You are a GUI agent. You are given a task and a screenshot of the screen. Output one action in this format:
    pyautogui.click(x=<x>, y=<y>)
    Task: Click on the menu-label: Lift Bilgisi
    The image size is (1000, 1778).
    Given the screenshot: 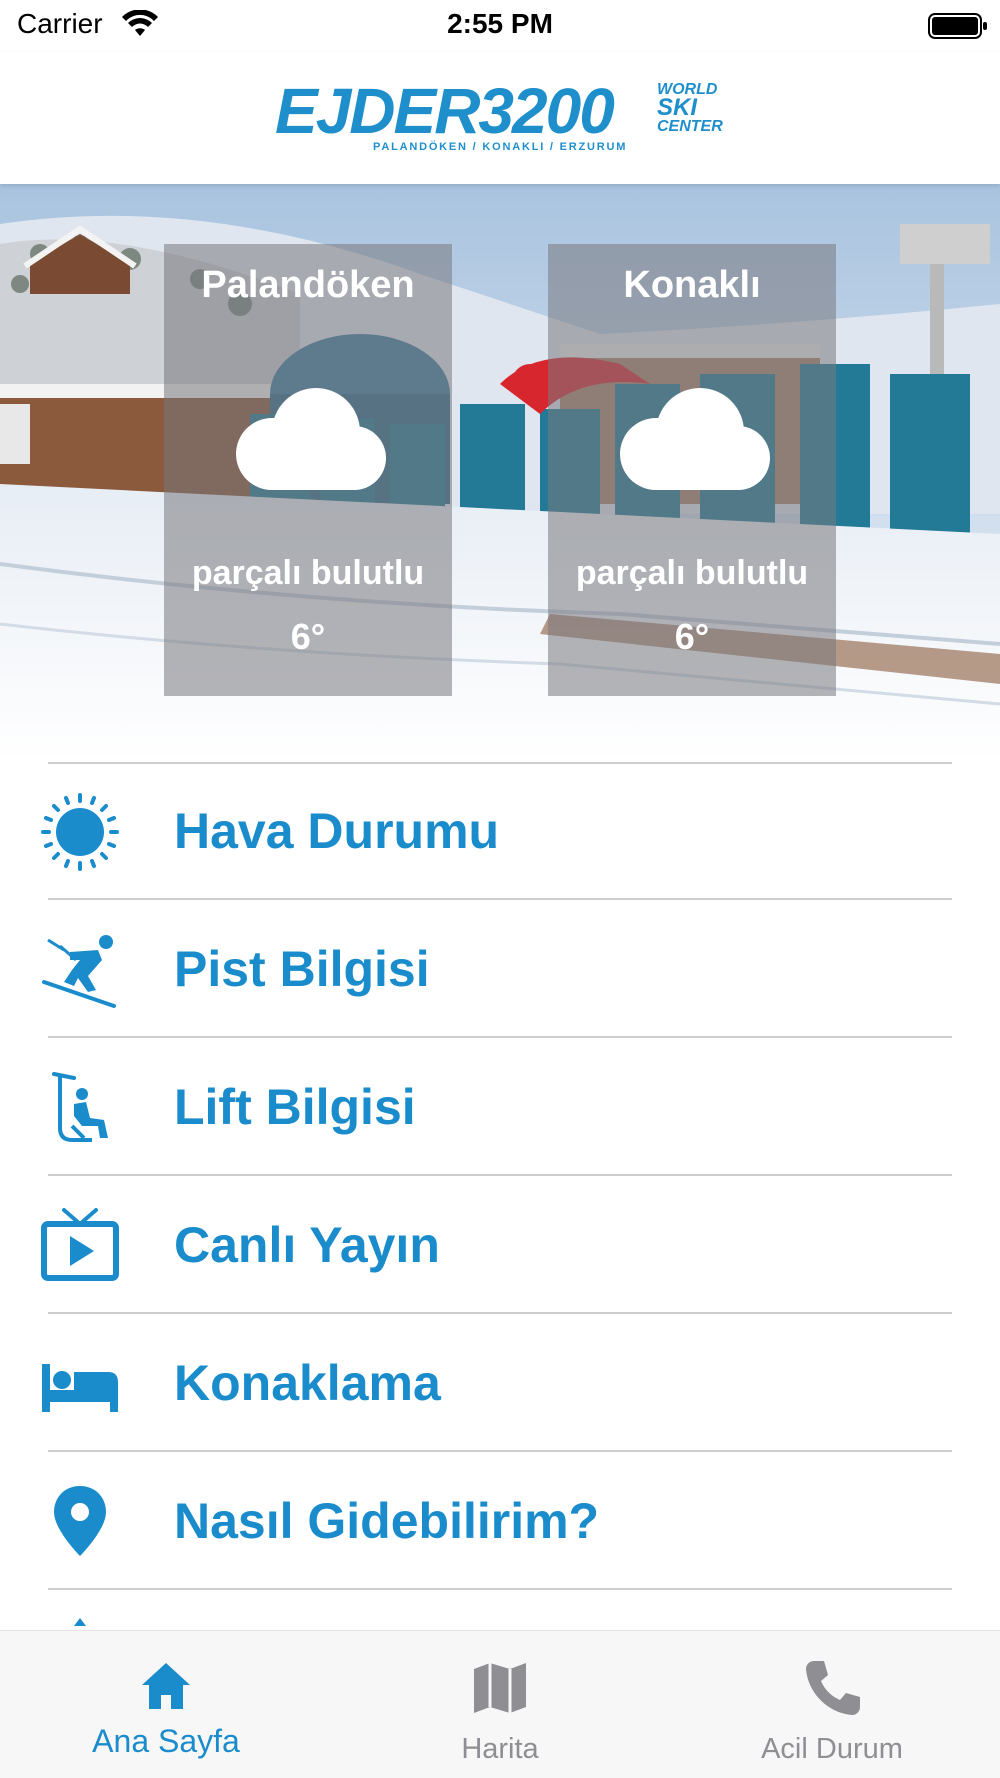 What is the action you would take?
    pyautogui.click(x=295, y=1107)
    